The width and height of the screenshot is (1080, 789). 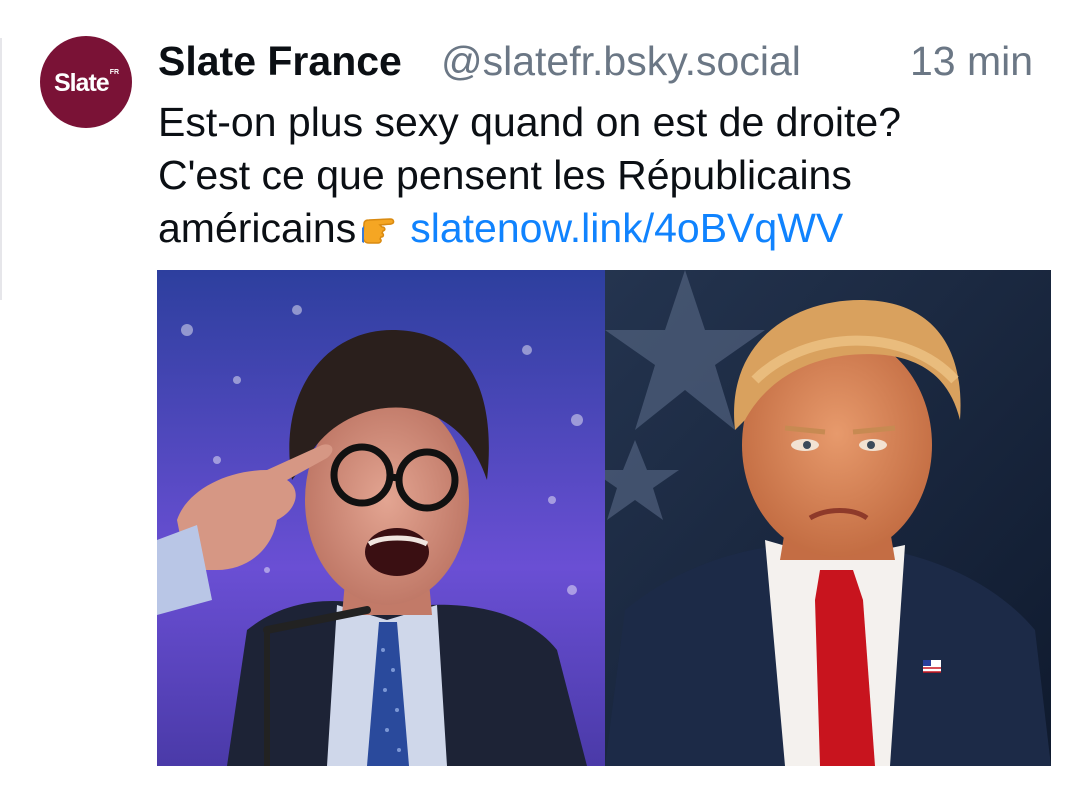 What do you see at coordinates (81, 82) in the screenshot?
I see `avatar-logo-text: Slate` at bounding box center [81, 82].